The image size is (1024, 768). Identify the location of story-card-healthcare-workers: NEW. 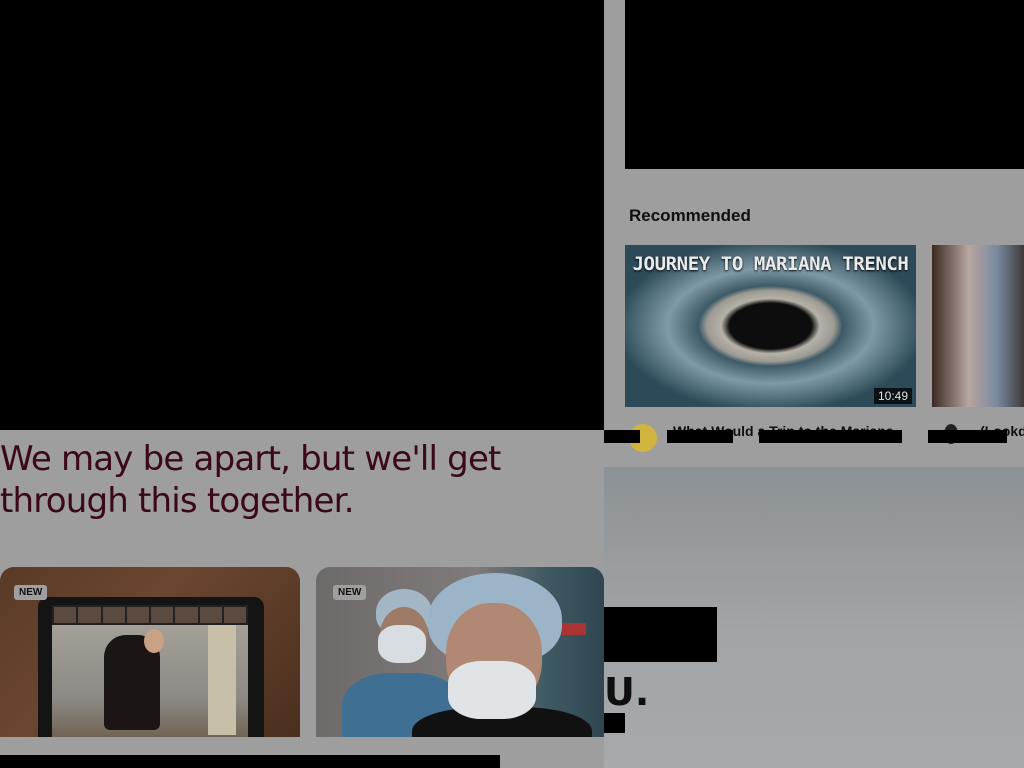
(460, 652).